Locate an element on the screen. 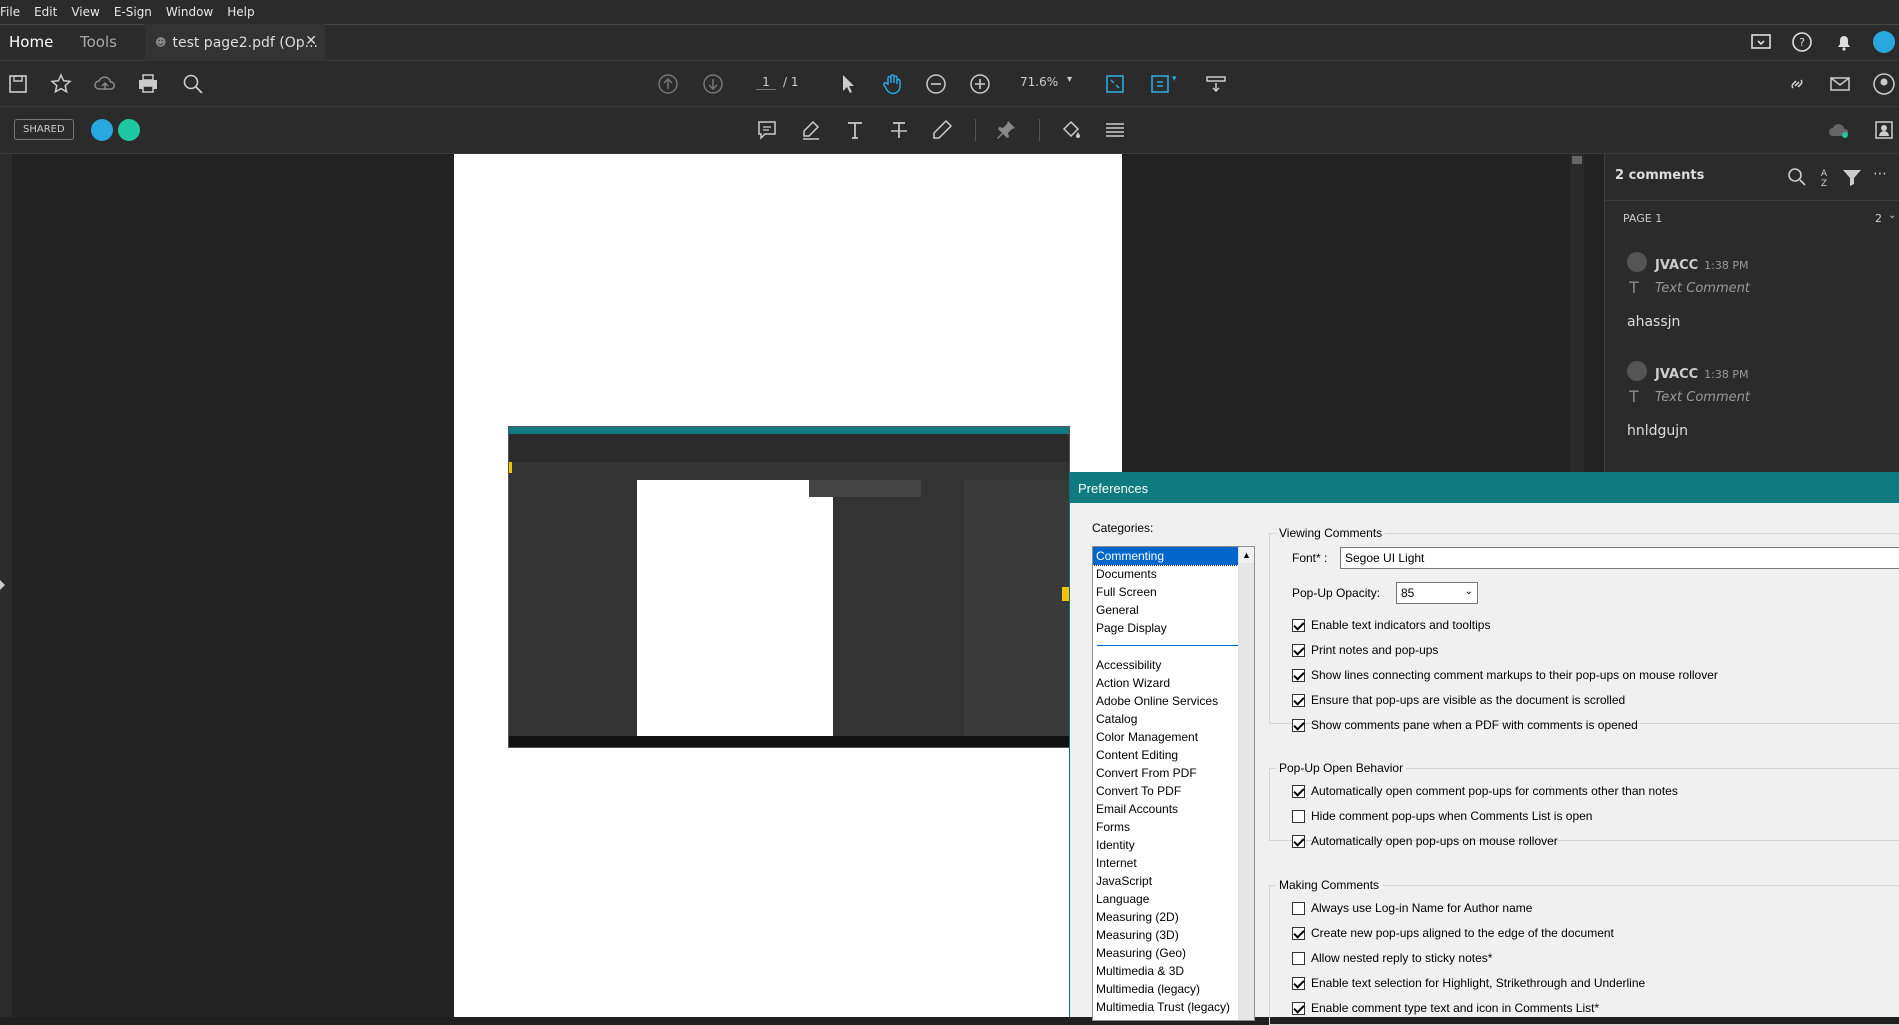 The image size is (1899, 1025). category-documents: Documents is located at coordinates (1173, 574).